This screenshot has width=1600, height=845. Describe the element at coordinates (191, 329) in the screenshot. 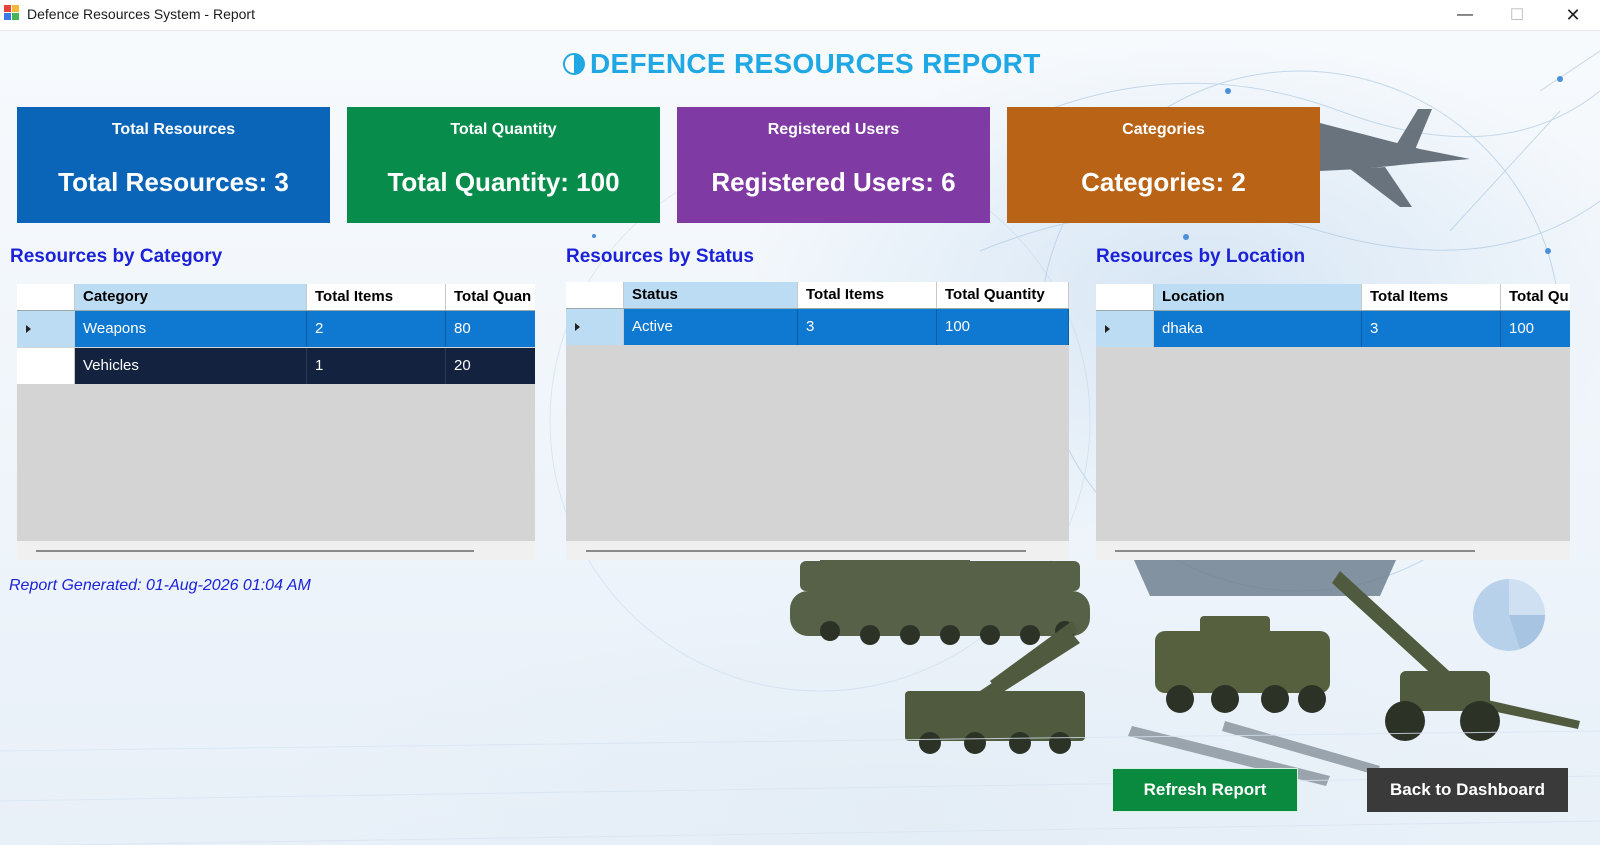

I see `cell-category: Weapons` at that location.